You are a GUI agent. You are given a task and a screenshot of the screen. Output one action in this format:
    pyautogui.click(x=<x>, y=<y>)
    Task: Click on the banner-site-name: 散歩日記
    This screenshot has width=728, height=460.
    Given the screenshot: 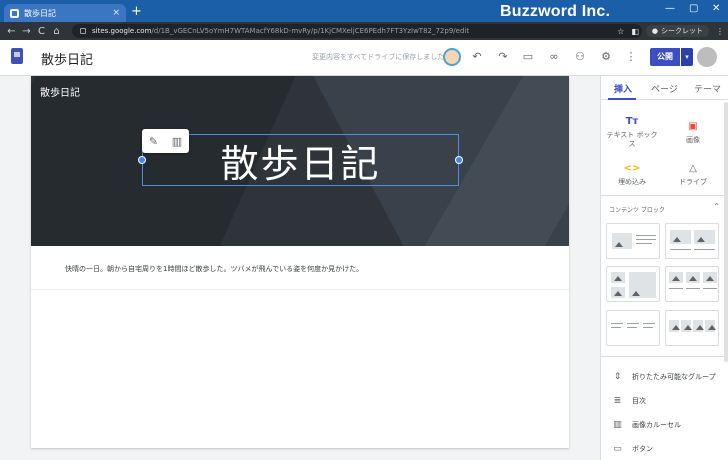 What is the action you would take?
    pyautogui.click(x=60, y=91)
    